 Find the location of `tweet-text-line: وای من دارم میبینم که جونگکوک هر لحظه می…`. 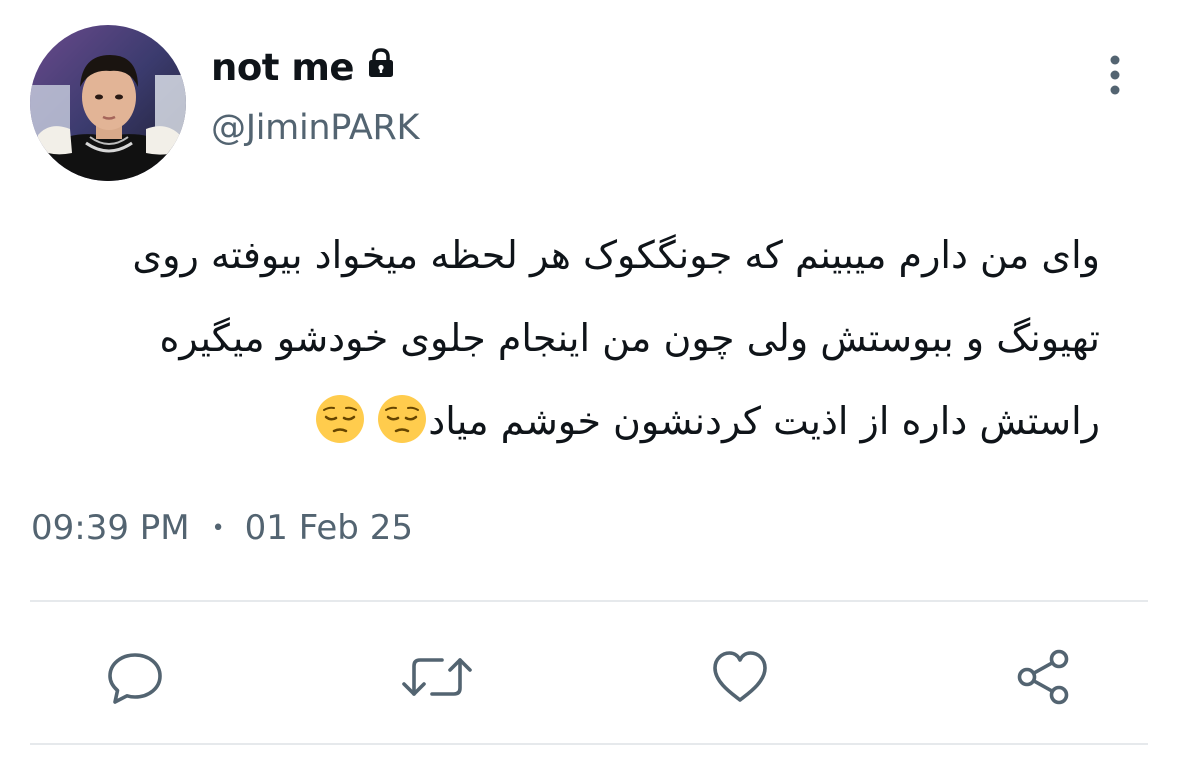

tweet-text-line: وای من دارم میبینم که جونگکوک هر لحظه می… is located at coordinates (616, 255).